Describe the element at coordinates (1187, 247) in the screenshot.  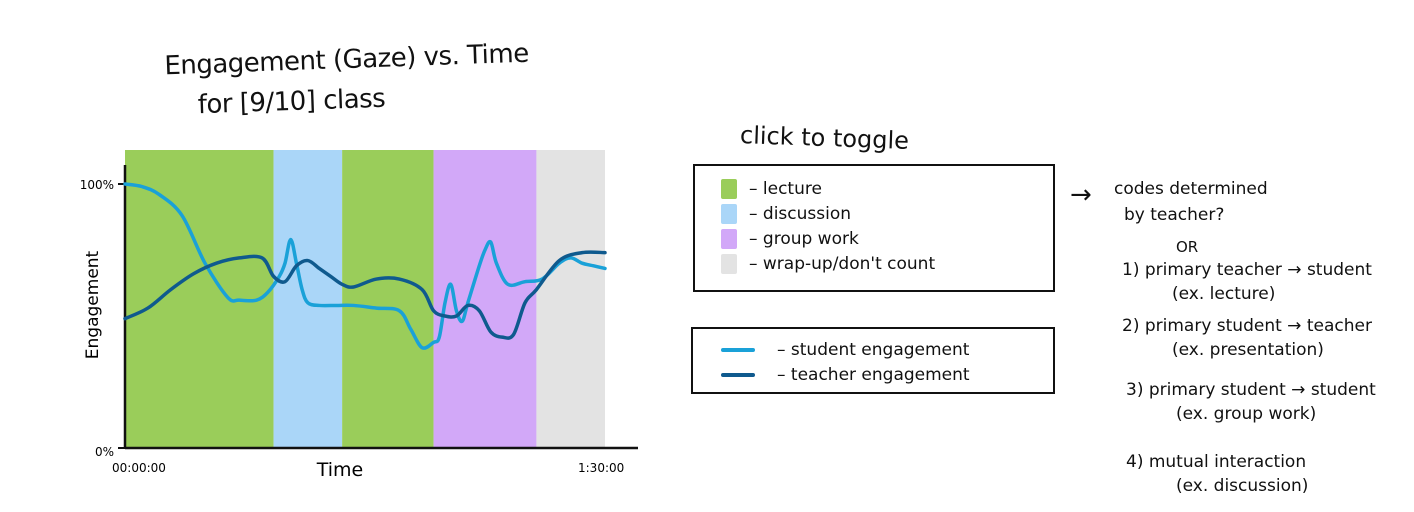
I see `notes-or: OR` at that location.